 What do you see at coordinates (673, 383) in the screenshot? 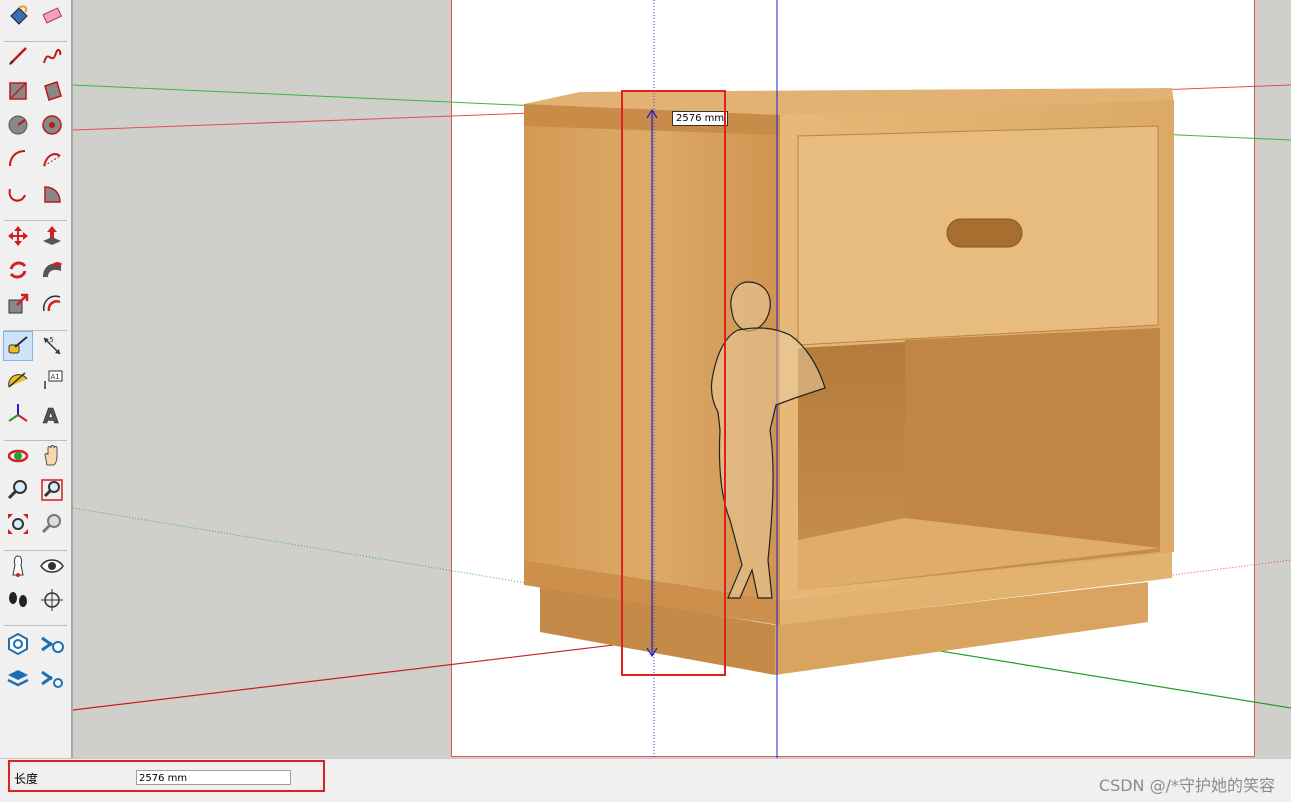
I see `highlight-box` at bounding box center [673, 383].